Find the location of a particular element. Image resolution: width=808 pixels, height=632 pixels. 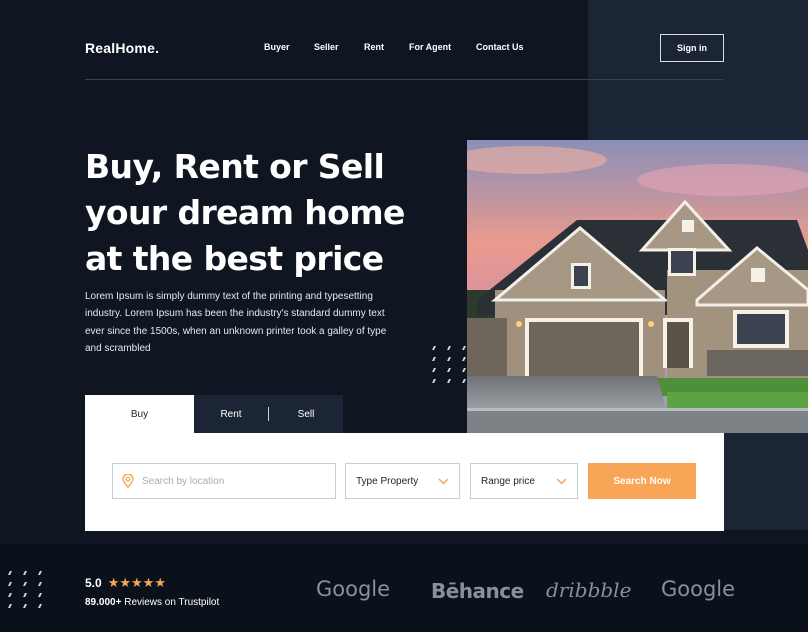

trustpilot-rating: 5.0 ★★★★★ 89.000+ Reviews on Trustpilot is located at coordinates (152, 591).